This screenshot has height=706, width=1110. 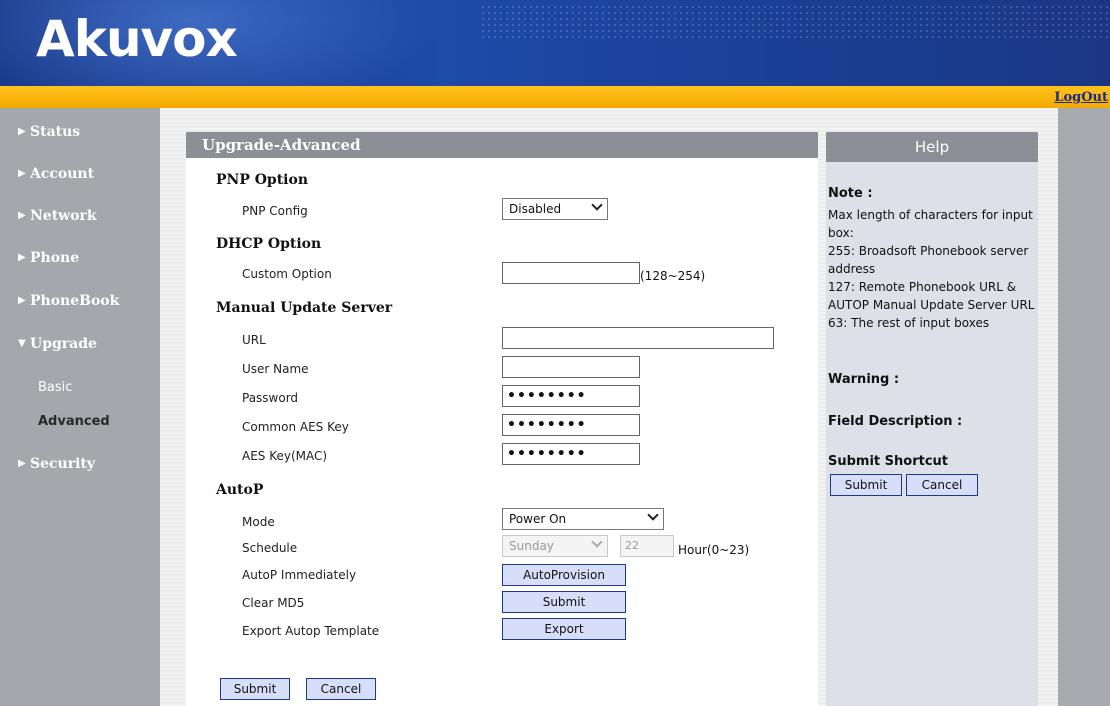 What do you see at coordinates (909, 323) in the screenshot?
I see `help-note-line: 63: The rest of input boxes` at bounding box center [909, 323].